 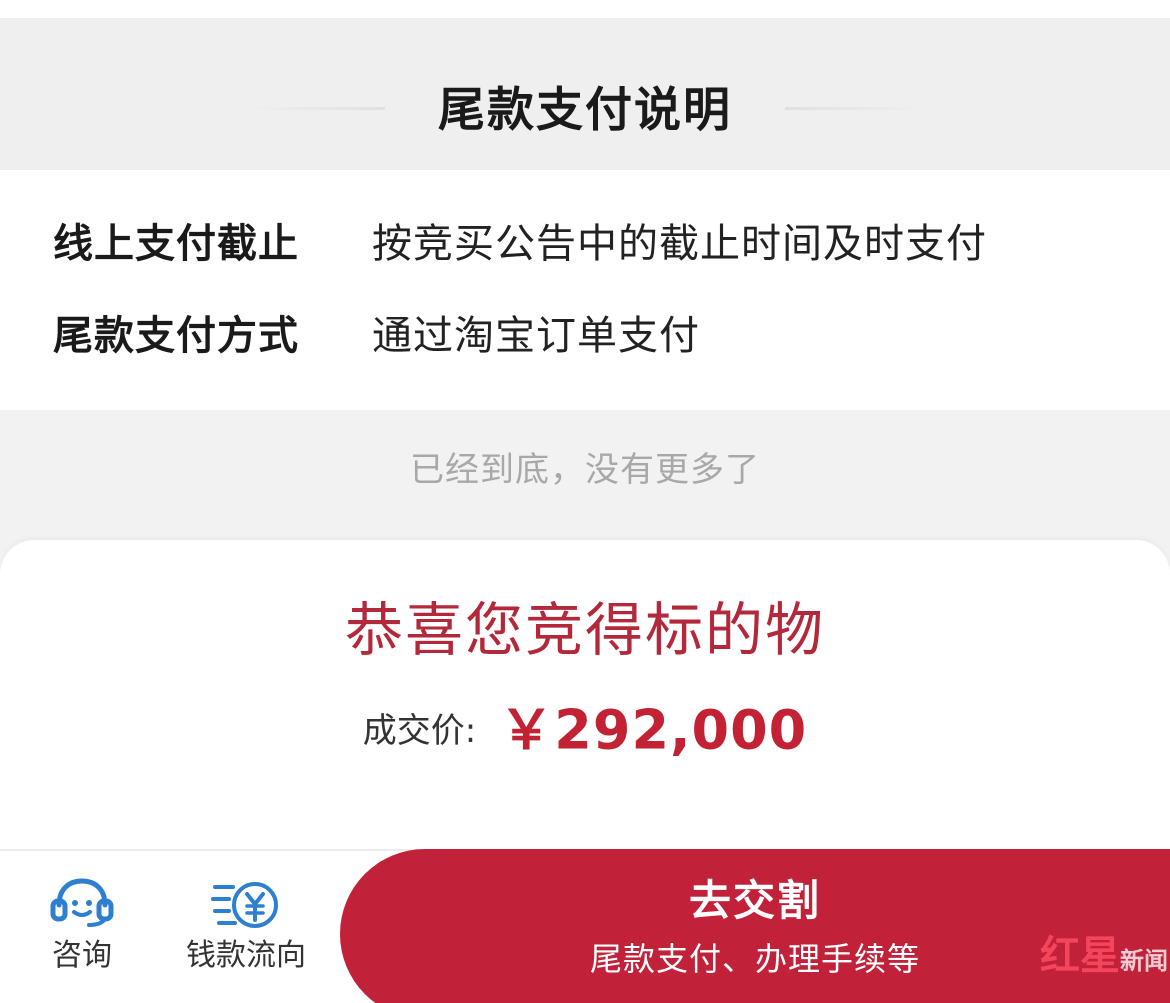 I want to click on customer-service-icon, so click(x=82, y=902).